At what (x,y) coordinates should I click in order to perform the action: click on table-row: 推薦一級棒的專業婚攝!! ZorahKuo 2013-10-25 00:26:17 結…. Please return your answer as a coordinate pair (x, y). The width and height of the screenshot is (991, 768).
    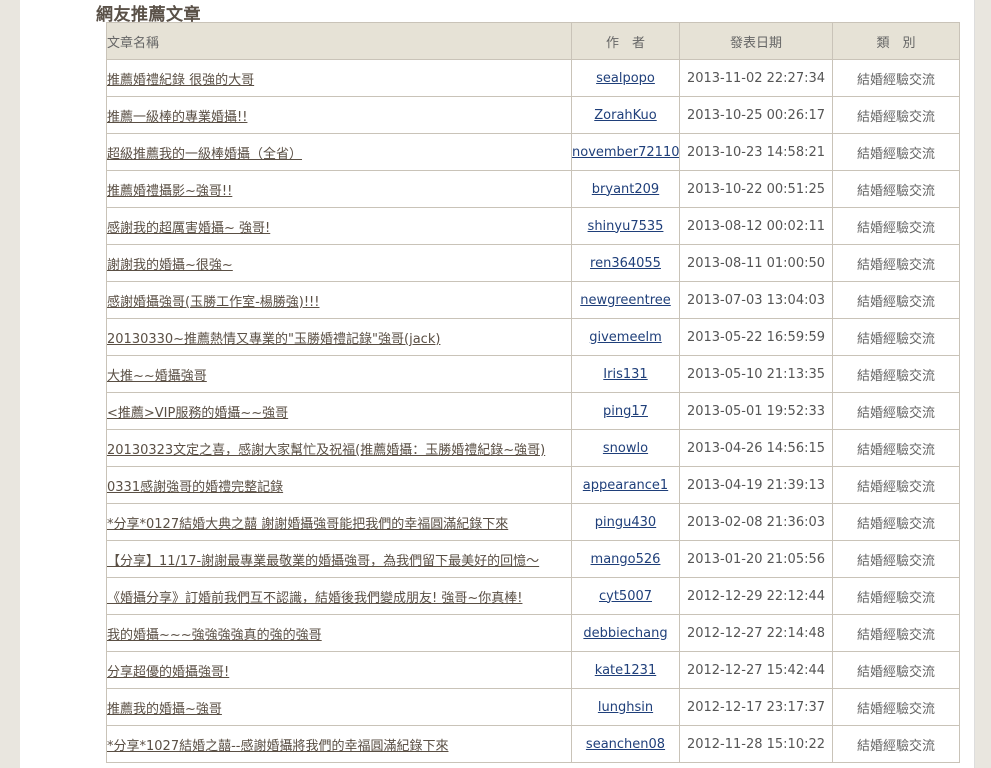
    Looking at the image, I should click on (533, 115).